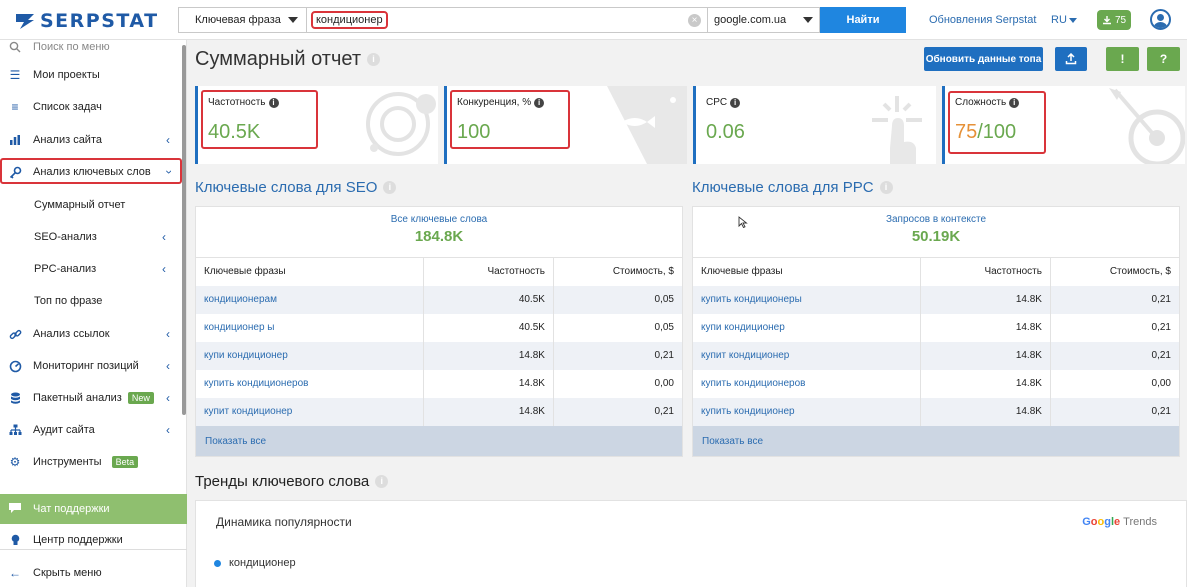 This screenshot has height=587, width=1187. I want to click on mouse-cursor-icon, so click(743, 222).